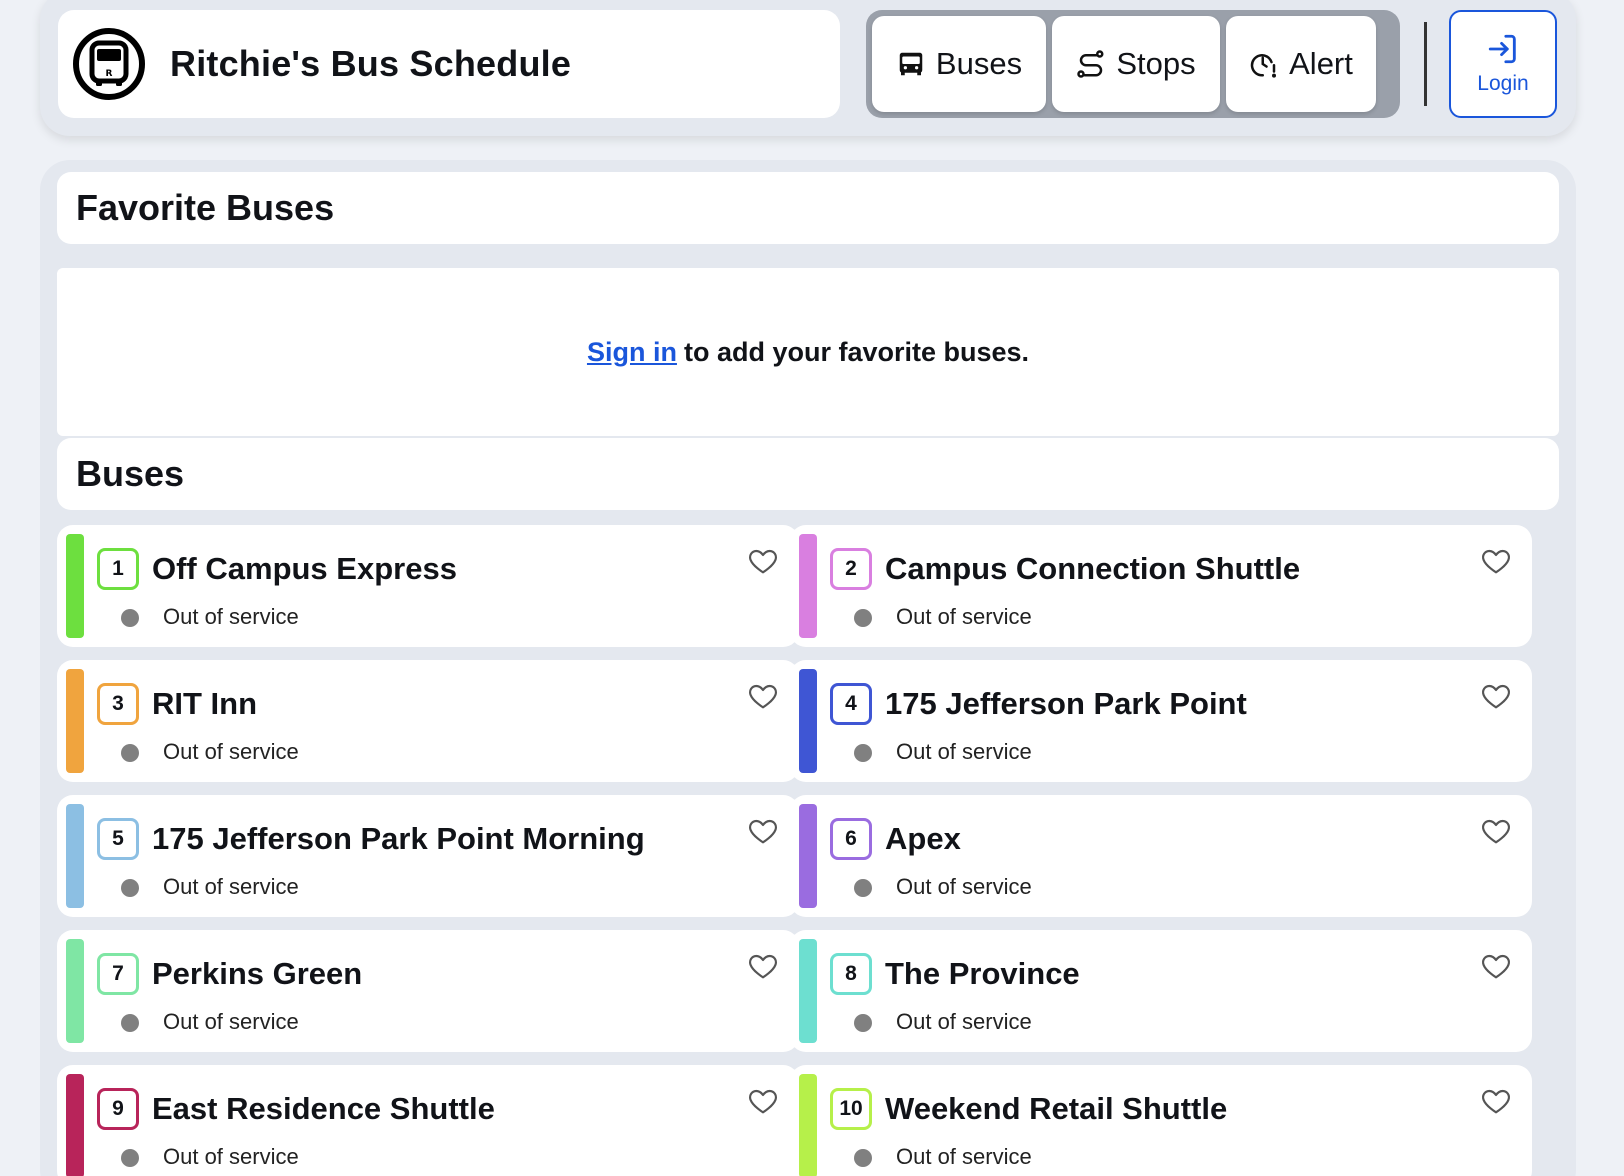 This screenshot has width=1624, height=1176. Describe the element at coordinates (1503, 83) in the screenshot. I see `login-label: Login` at that location.